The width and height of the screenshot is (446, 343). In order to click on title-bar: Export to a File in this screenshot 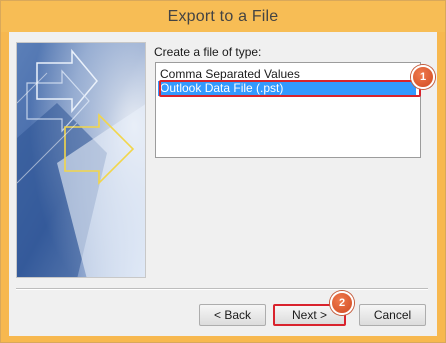, I will do `click(223, 16)`.